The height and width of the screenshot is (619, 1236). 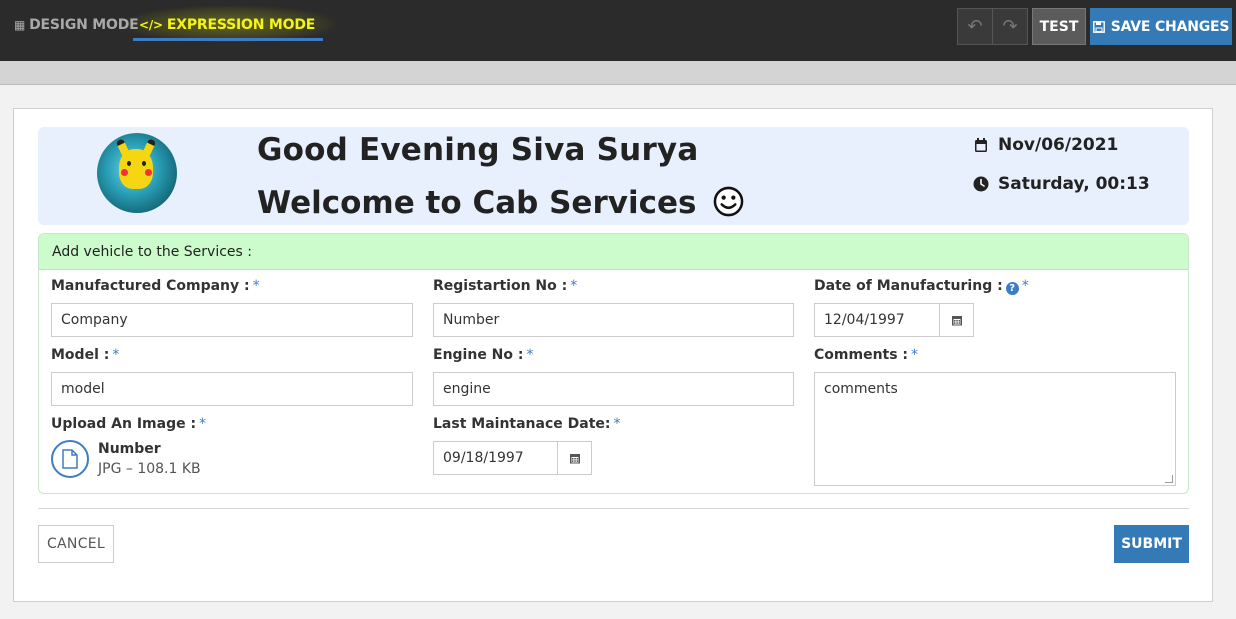 What do you see at coordinates (613, 252) in the screenshot?
I see `vehicle-panel-header: Add vehicle to the Services :` at bounding box center [613, 252].